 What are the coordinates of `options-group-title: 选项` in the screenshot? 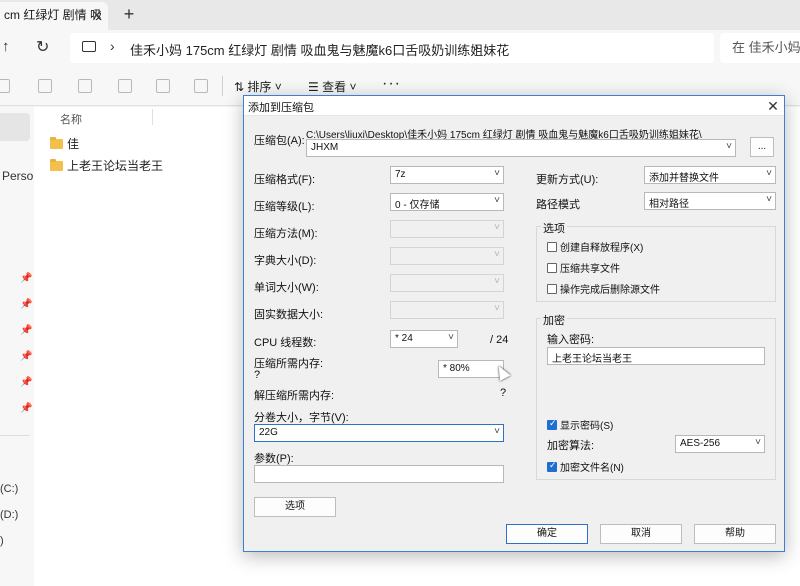 It's located at (554, 228).